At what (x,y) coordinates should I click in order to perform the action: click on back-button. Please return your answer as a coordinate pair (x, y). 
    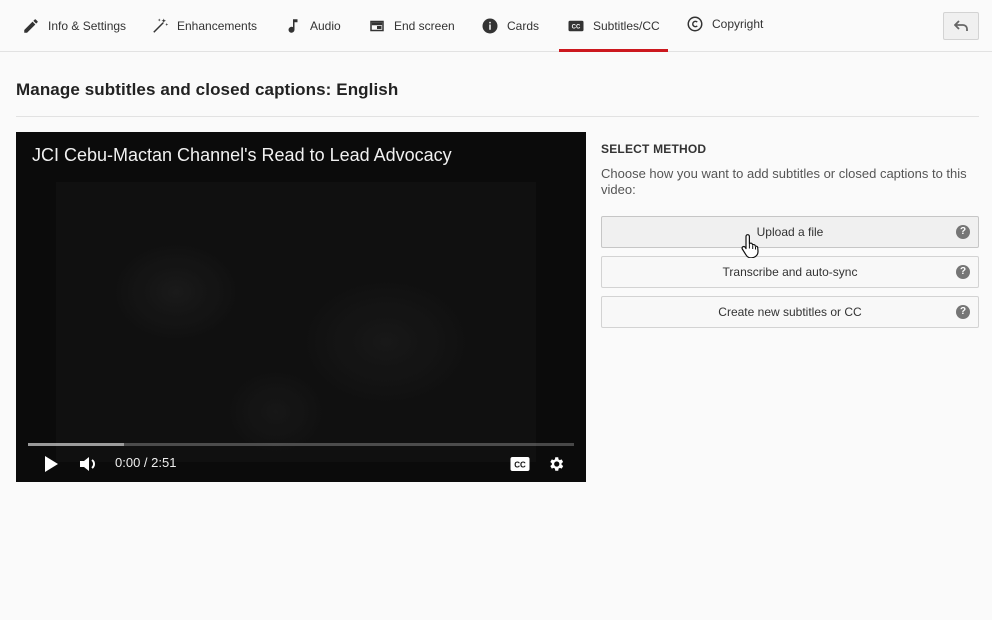
    Looking at the image, I should click on (961, 26).